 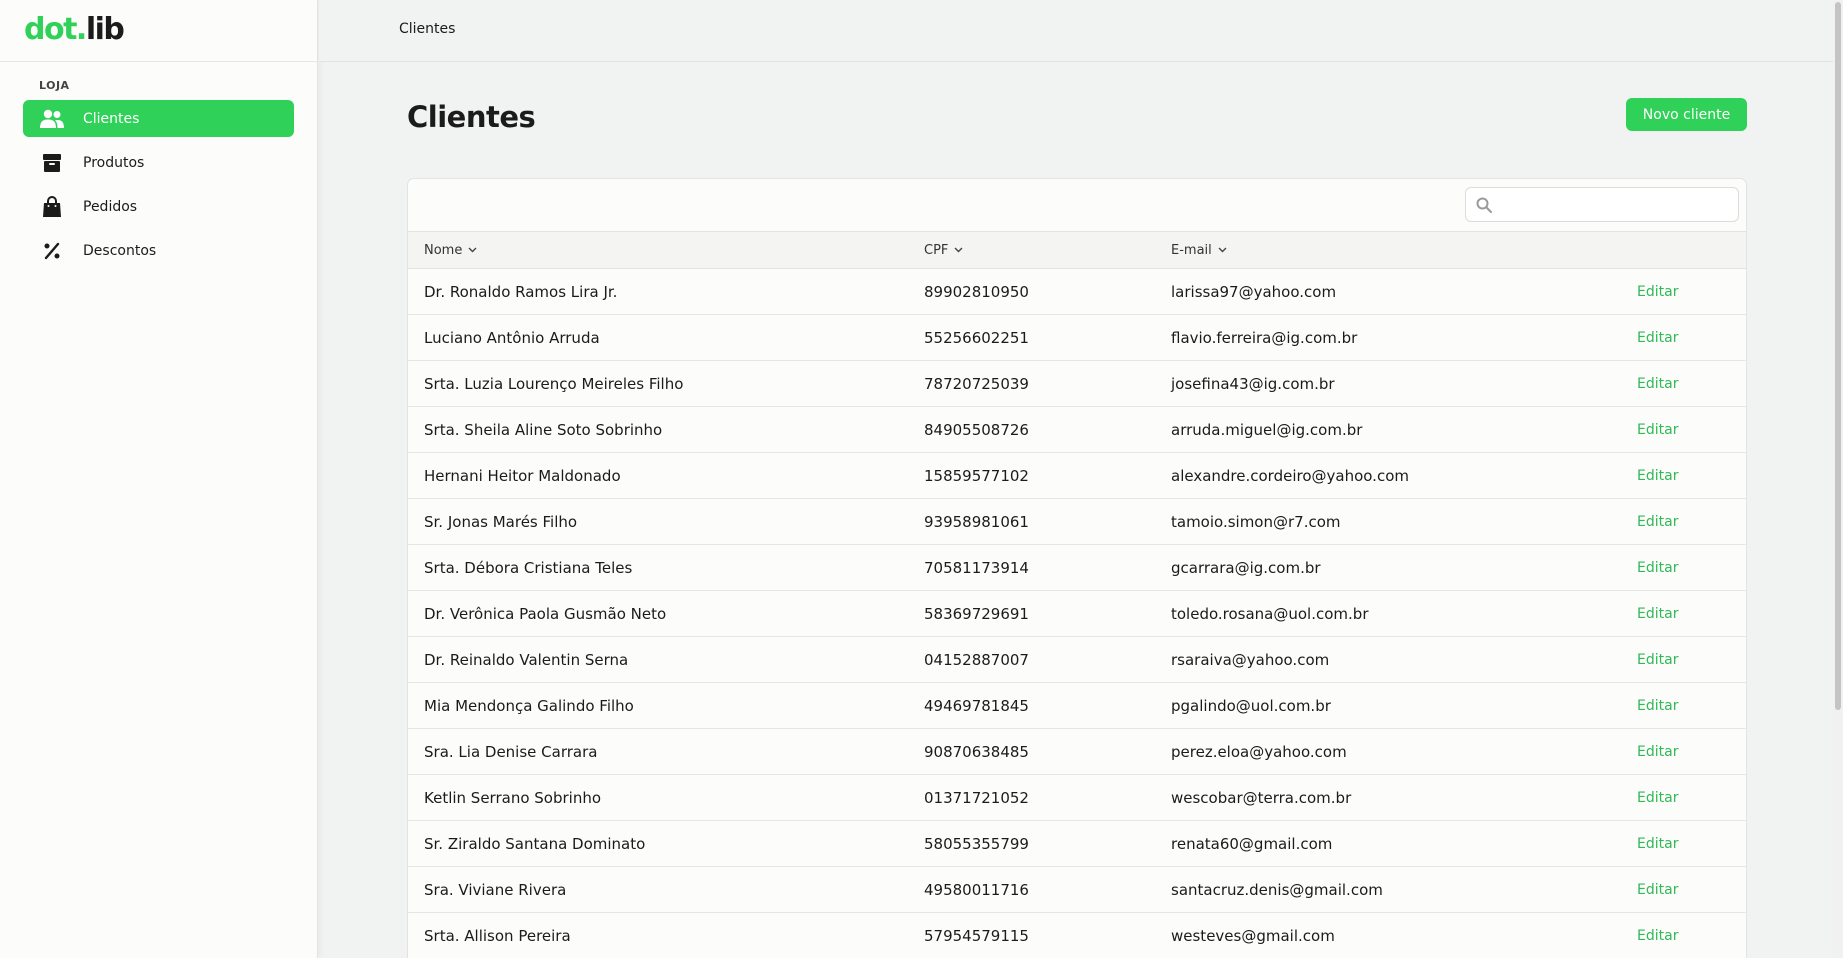 I want to click on sidebar-nav: Clientes Produtos Pedidos Descontos, so click(x=158, y=184).